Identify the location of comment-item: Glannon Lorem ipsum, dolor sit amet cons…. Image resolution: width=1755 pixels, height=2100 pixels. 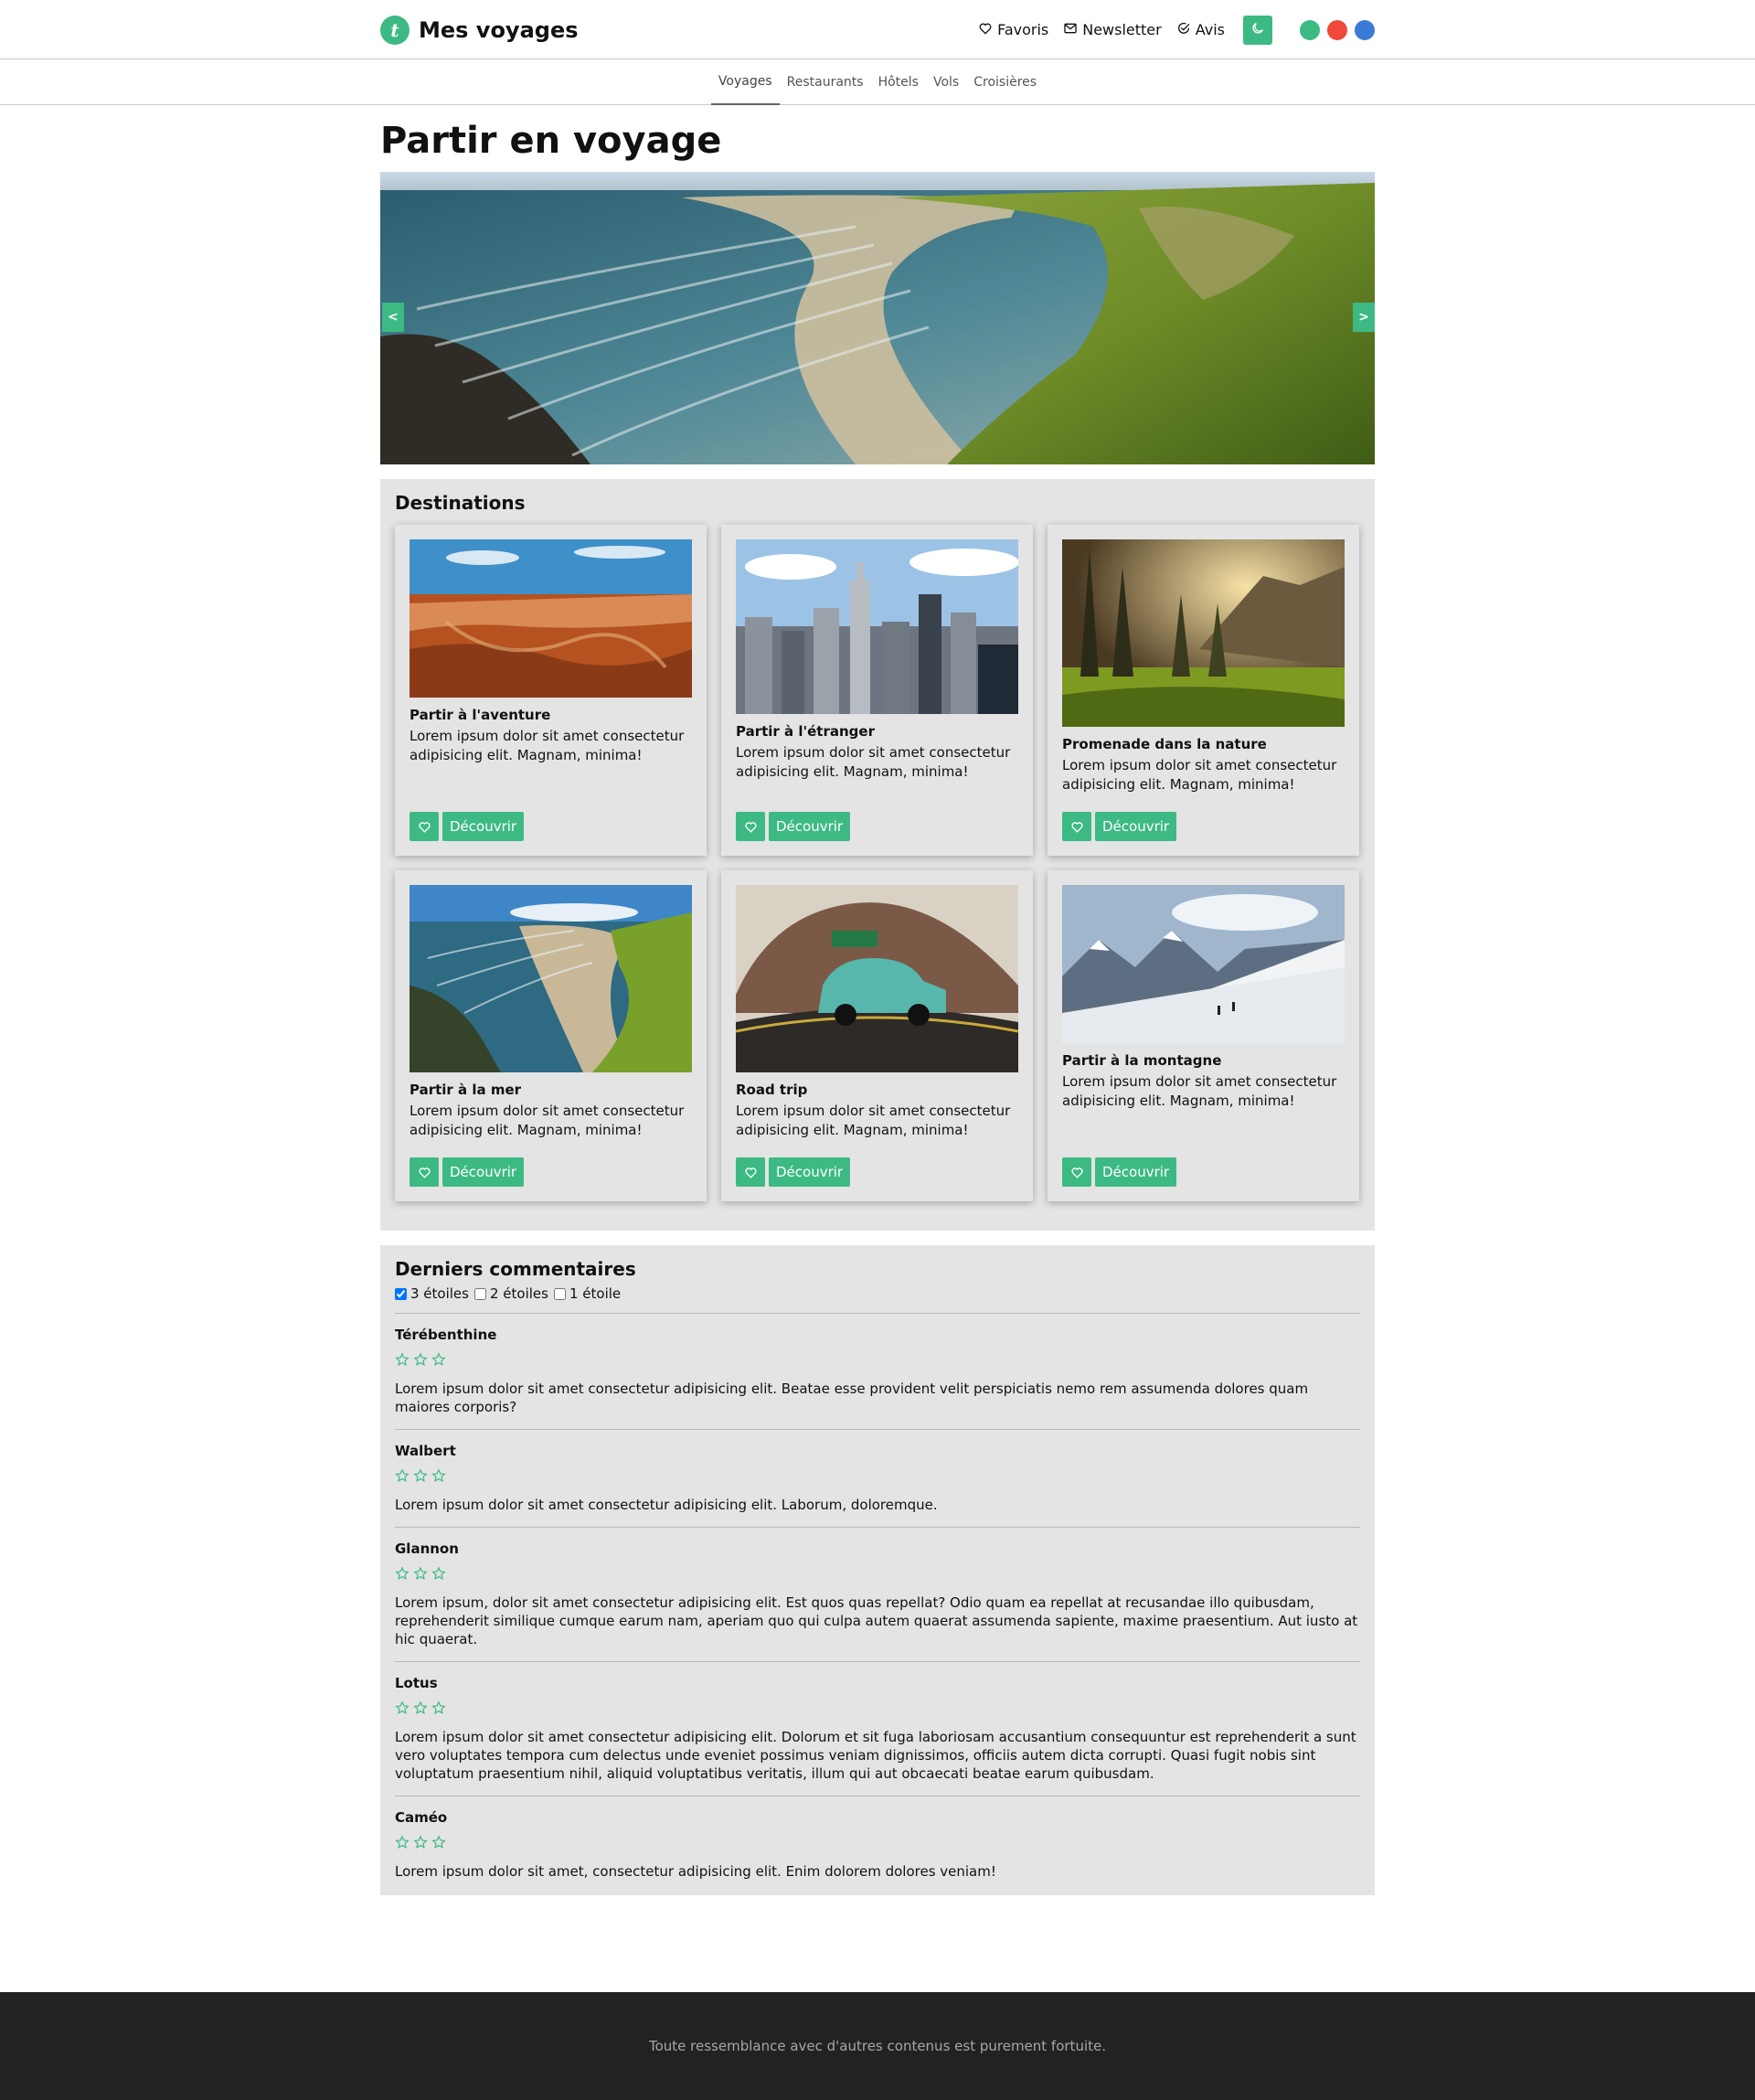
(878, 1594).